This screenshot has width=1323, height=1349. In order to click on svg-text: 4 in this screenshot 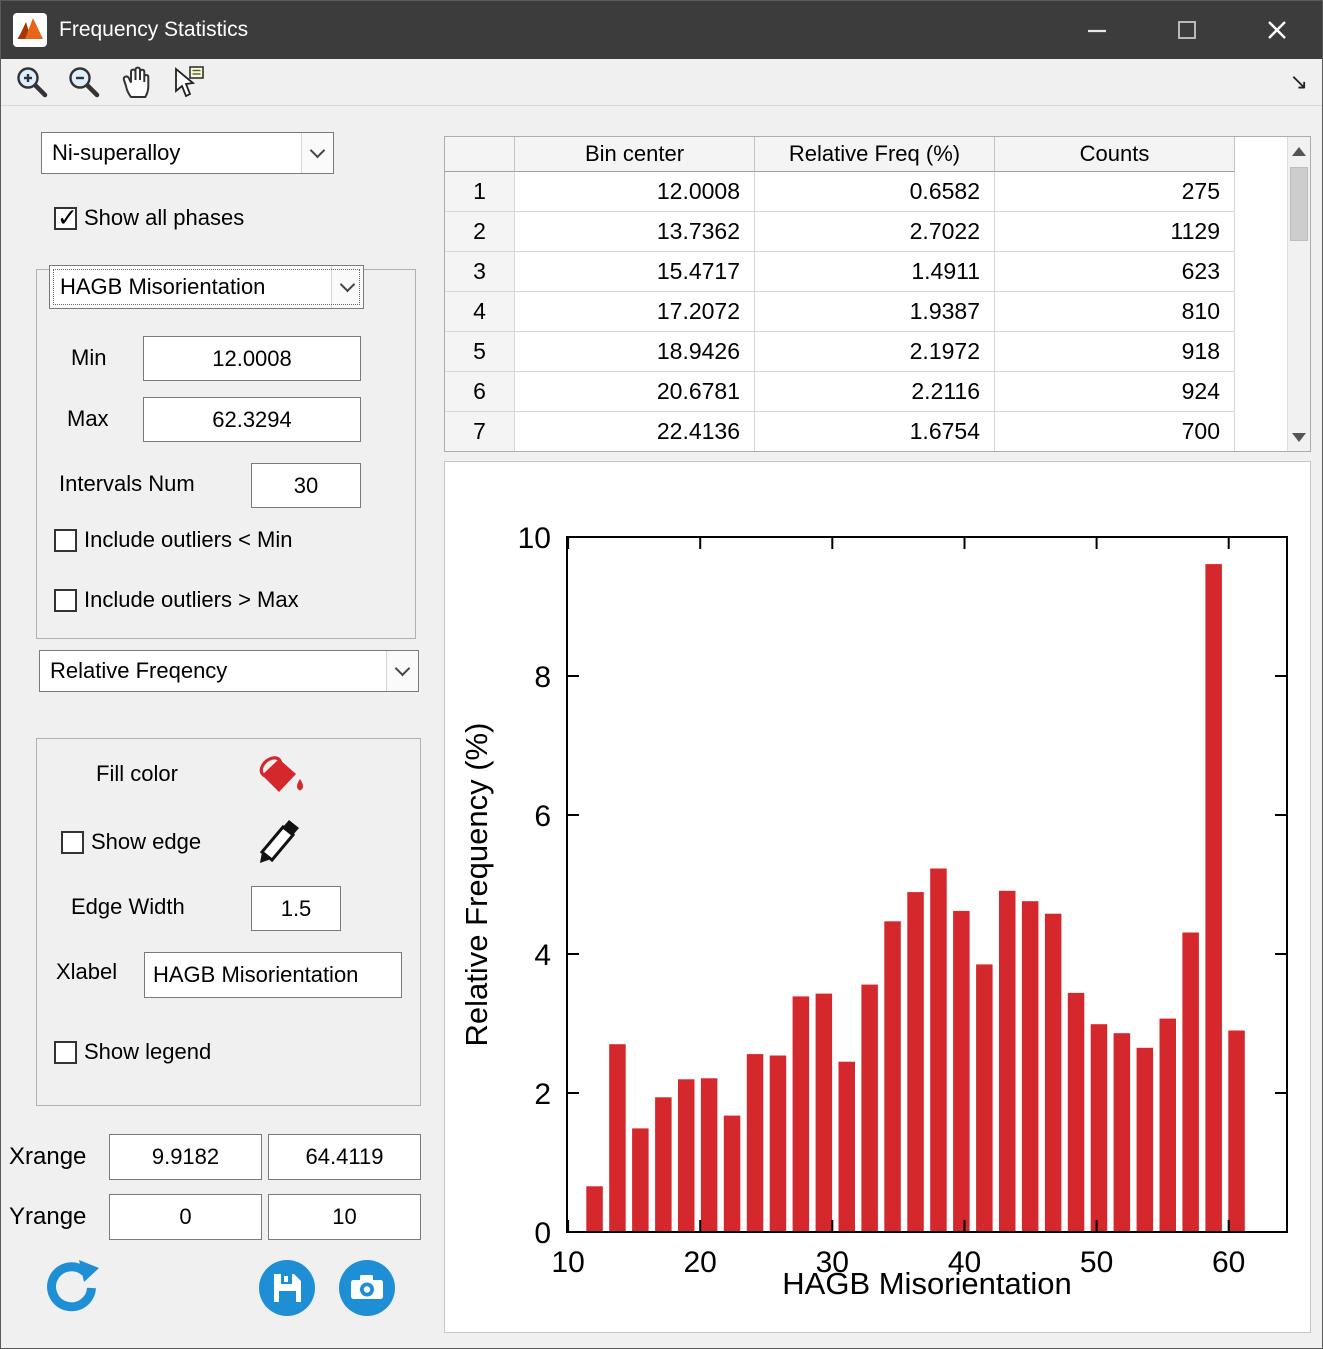, I will do `click(542, 955)`.